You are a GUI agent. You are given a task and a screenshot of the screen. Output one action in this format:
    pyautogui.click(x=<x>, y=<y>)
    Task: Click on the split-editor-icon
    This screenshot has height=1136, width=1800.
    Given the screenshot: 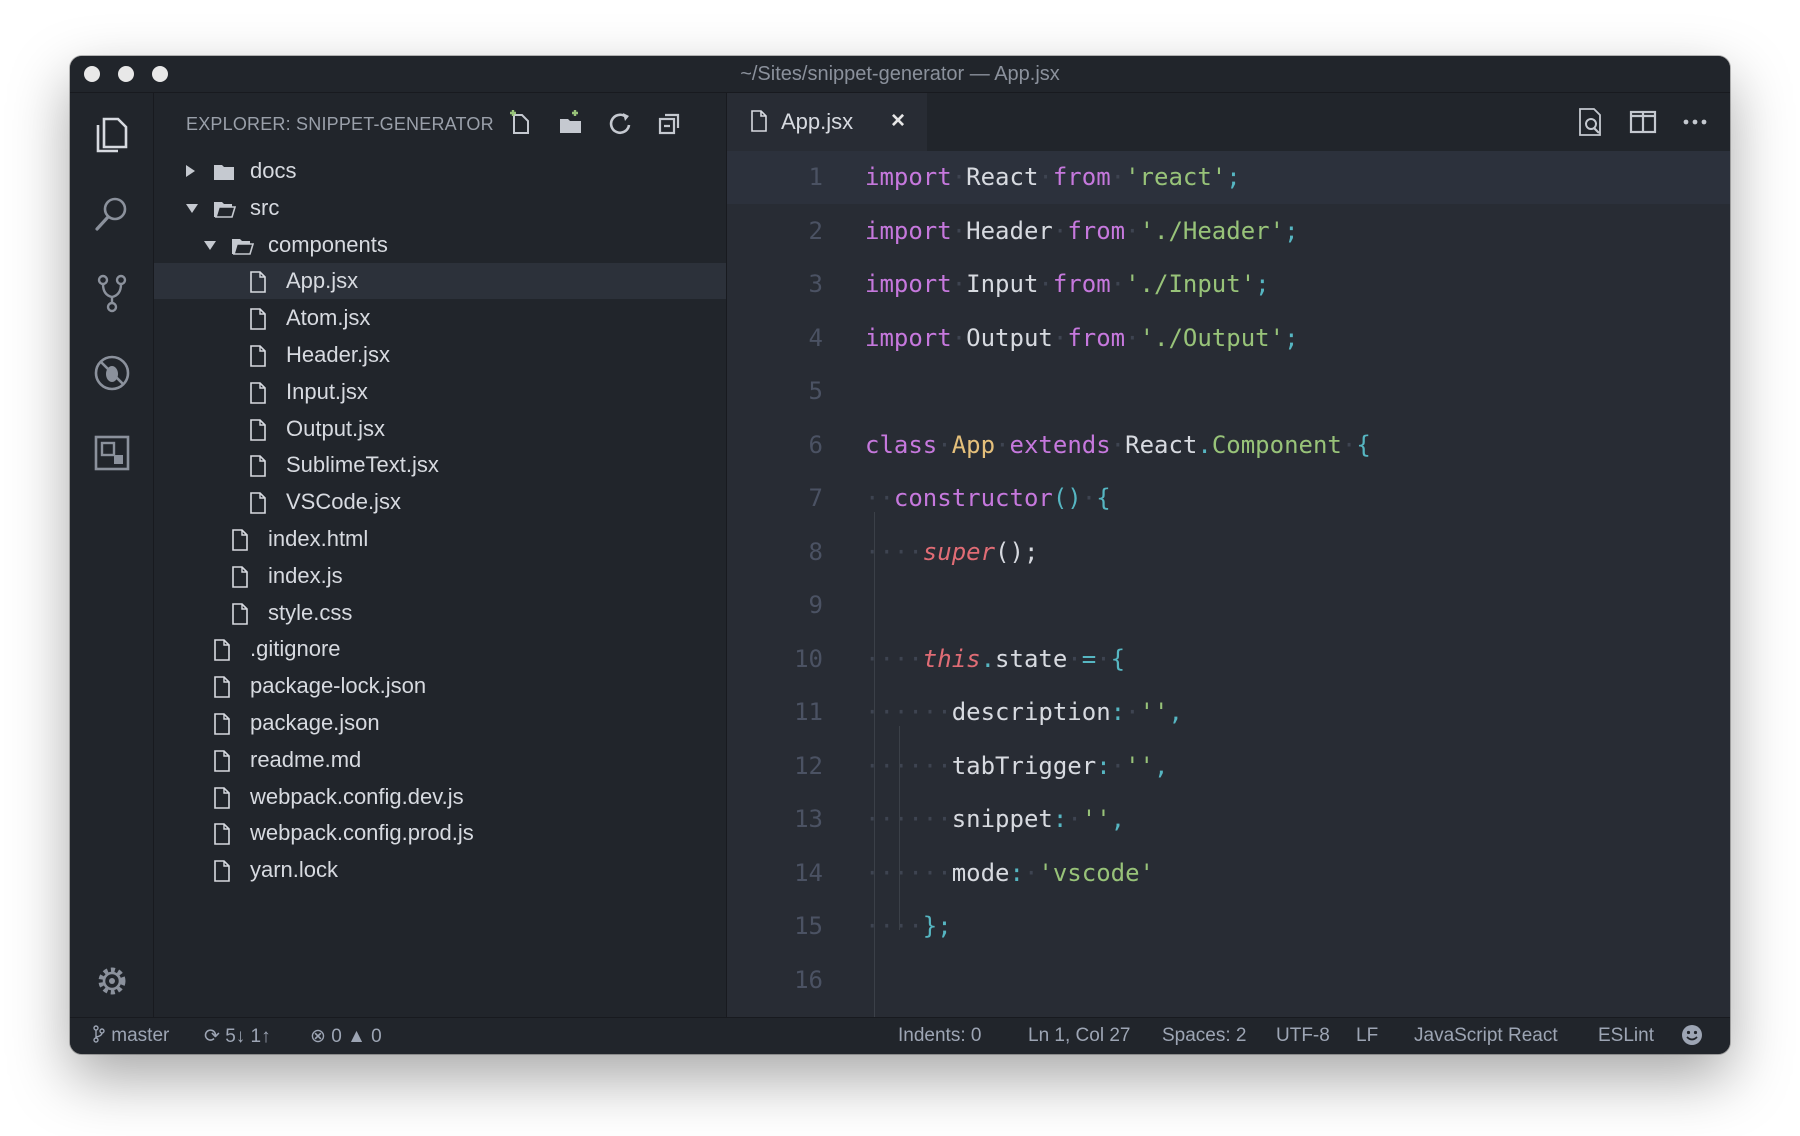 What is the action you would take?
    pyautogui.click(x=1643, y=122)
    